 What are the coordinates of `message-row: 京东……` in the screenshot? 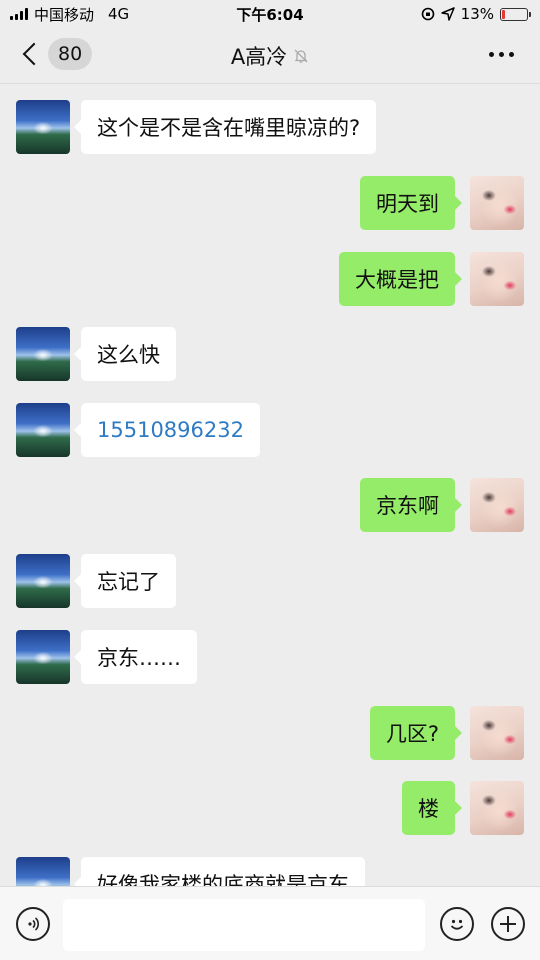 It's located at (270, 657).